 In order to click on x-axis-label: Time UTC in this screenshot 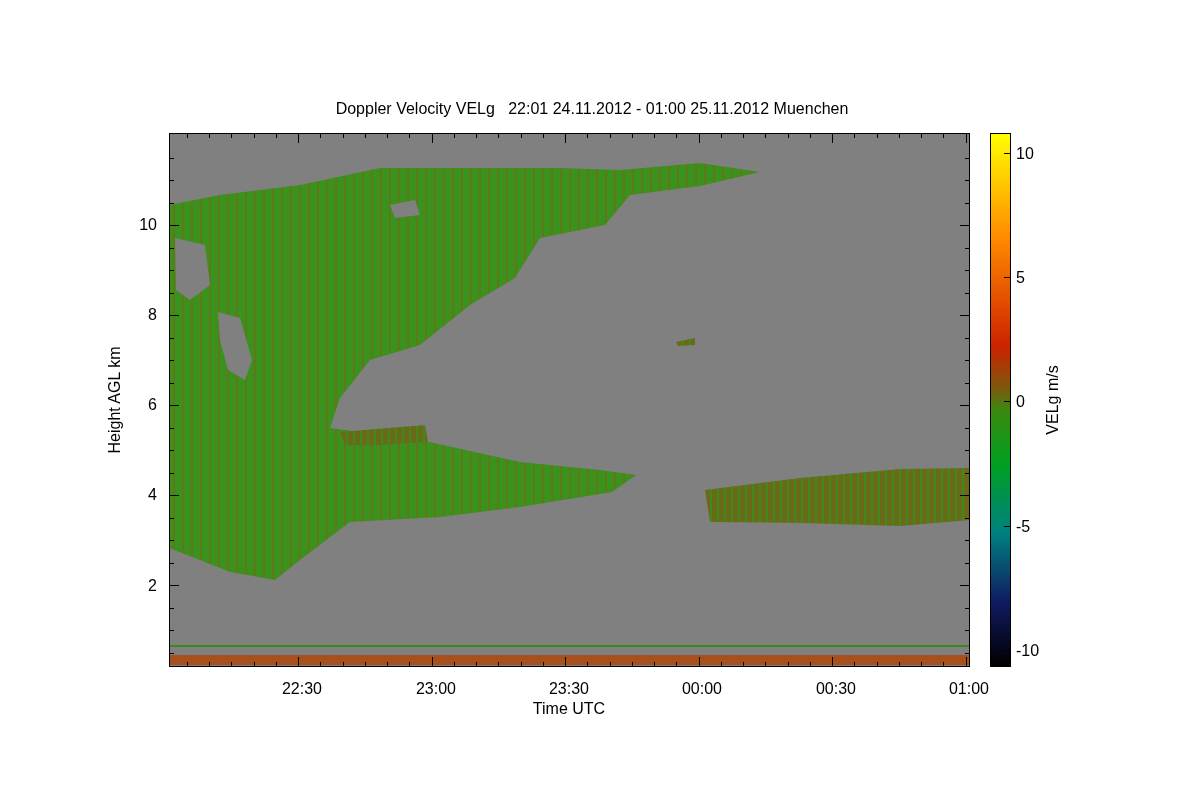, I will do `click(569, 708)`.